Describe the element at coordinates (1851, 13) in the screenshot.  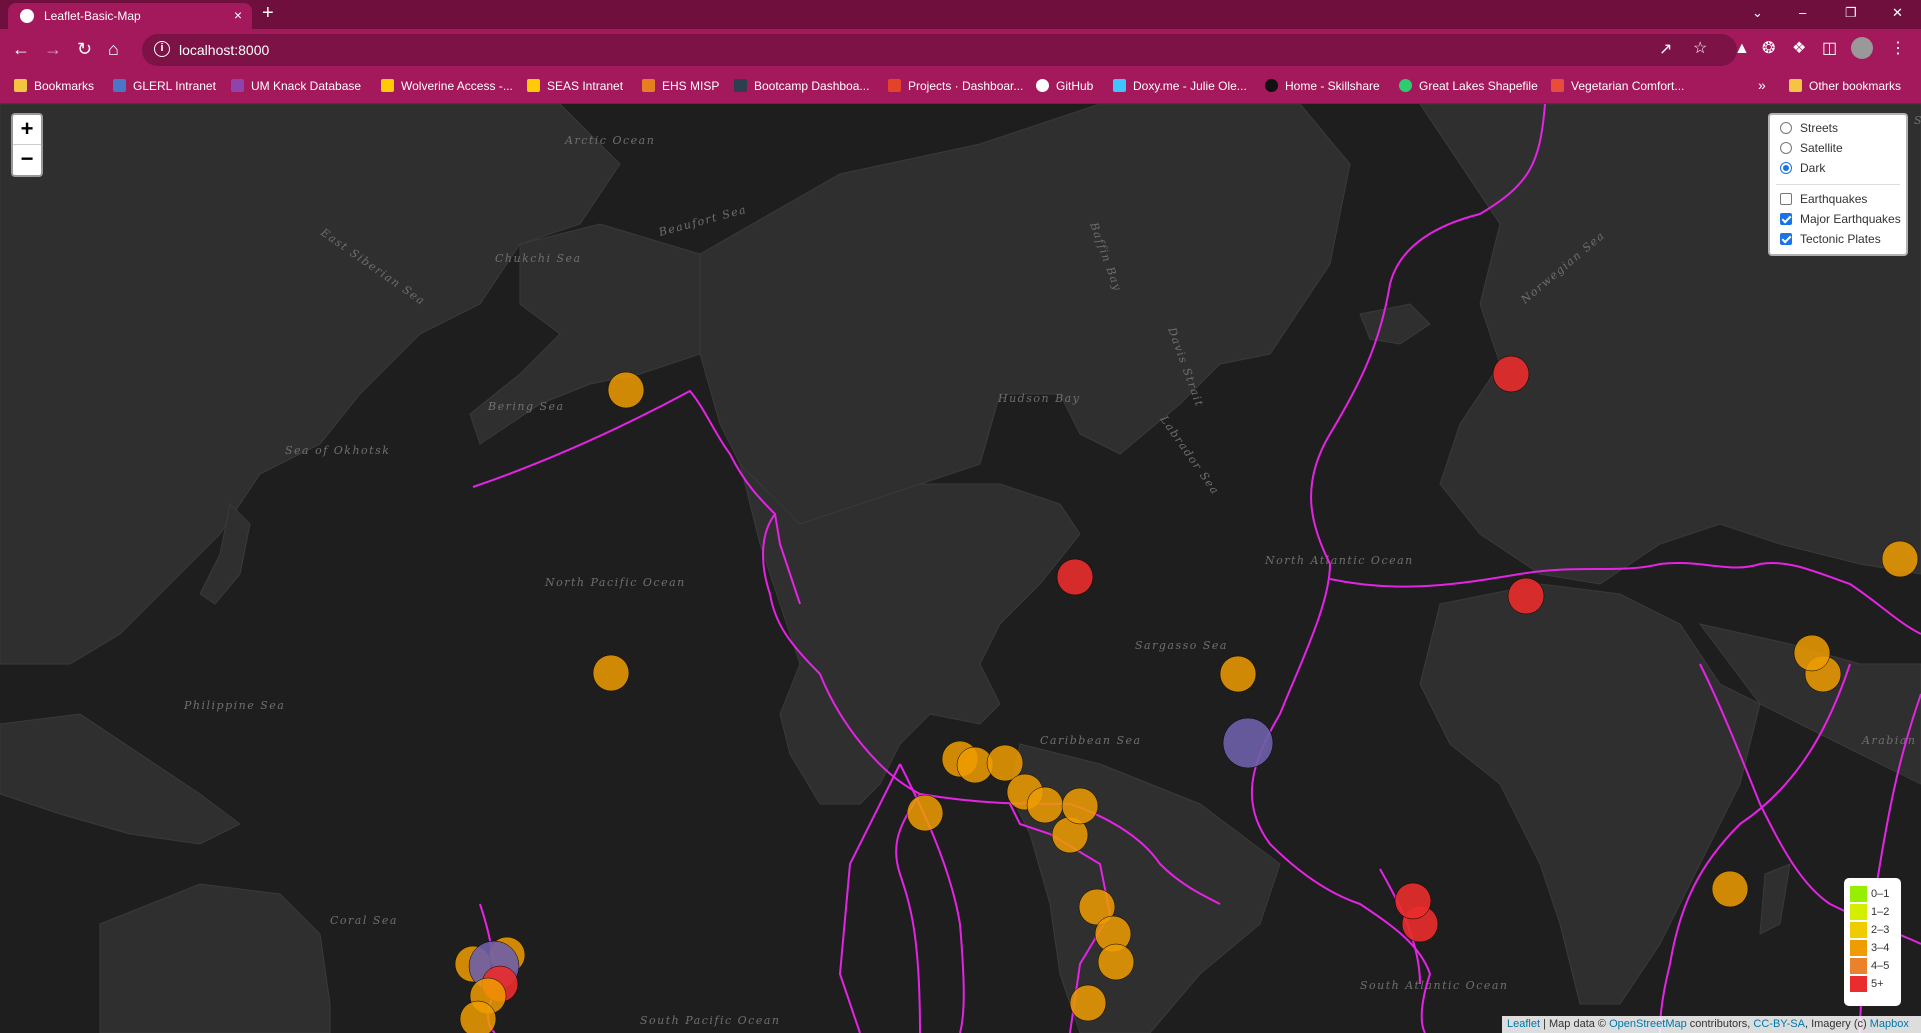
I see `restore-button: ❐` at that location.